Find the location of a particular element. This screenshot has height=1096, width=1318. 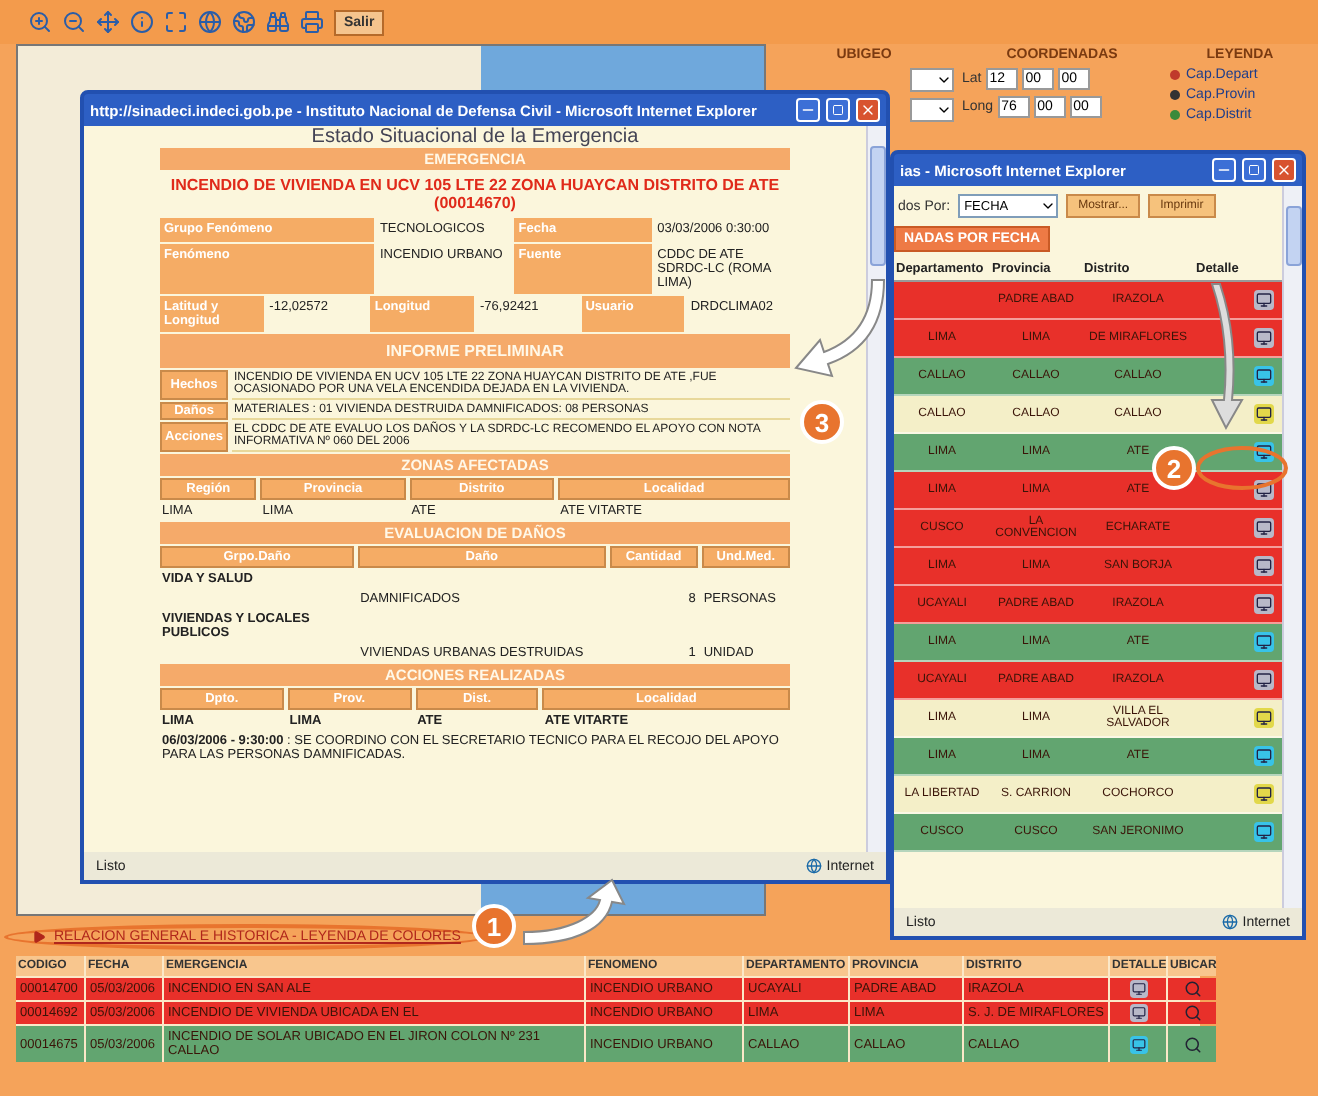

highlight-ring is located at coordinates (1242, 468).